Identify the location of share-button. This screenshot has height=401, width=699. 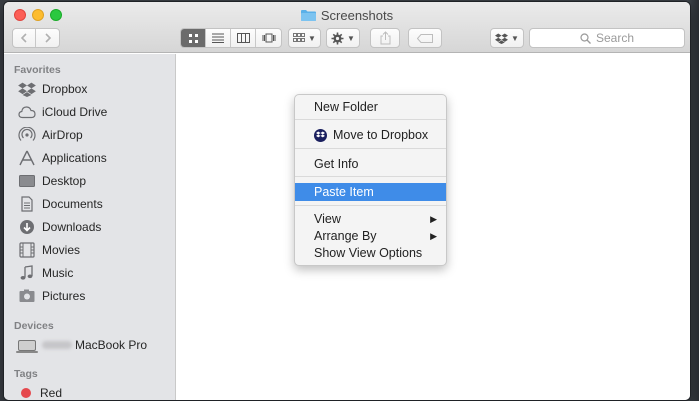
(385, 38).